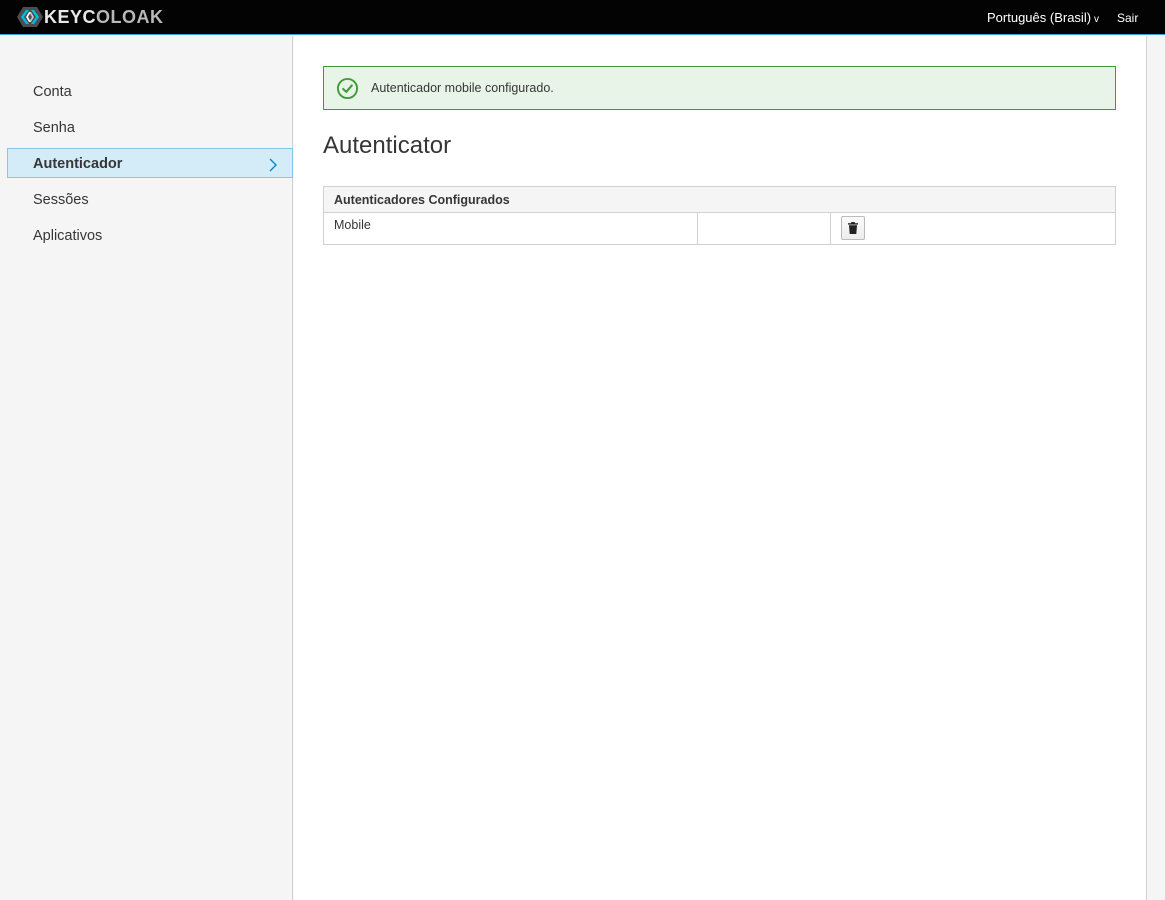  I want to click on delete-button, so click(853, 228).